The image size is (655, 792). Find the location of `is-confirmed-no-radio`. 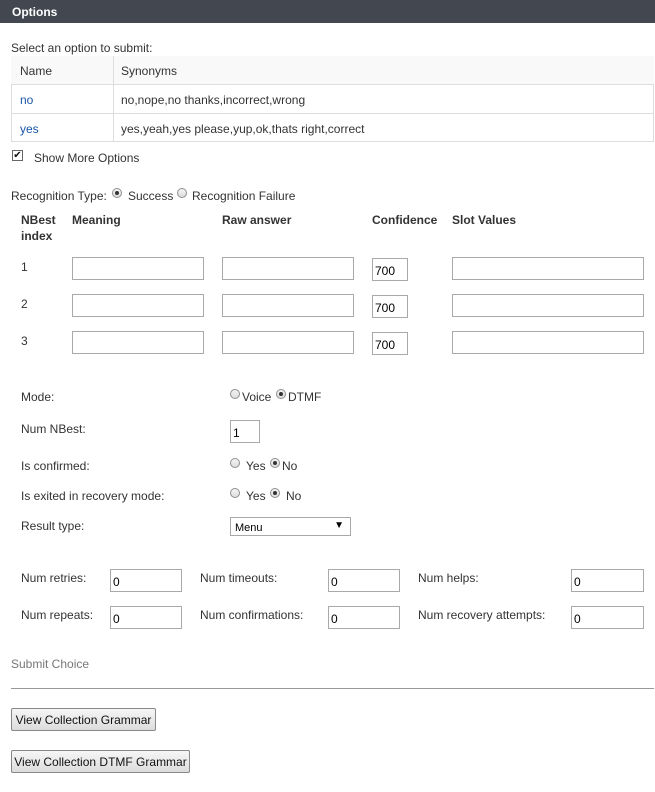

is-confirmed-no-radio is located at coordinates (275, 463).